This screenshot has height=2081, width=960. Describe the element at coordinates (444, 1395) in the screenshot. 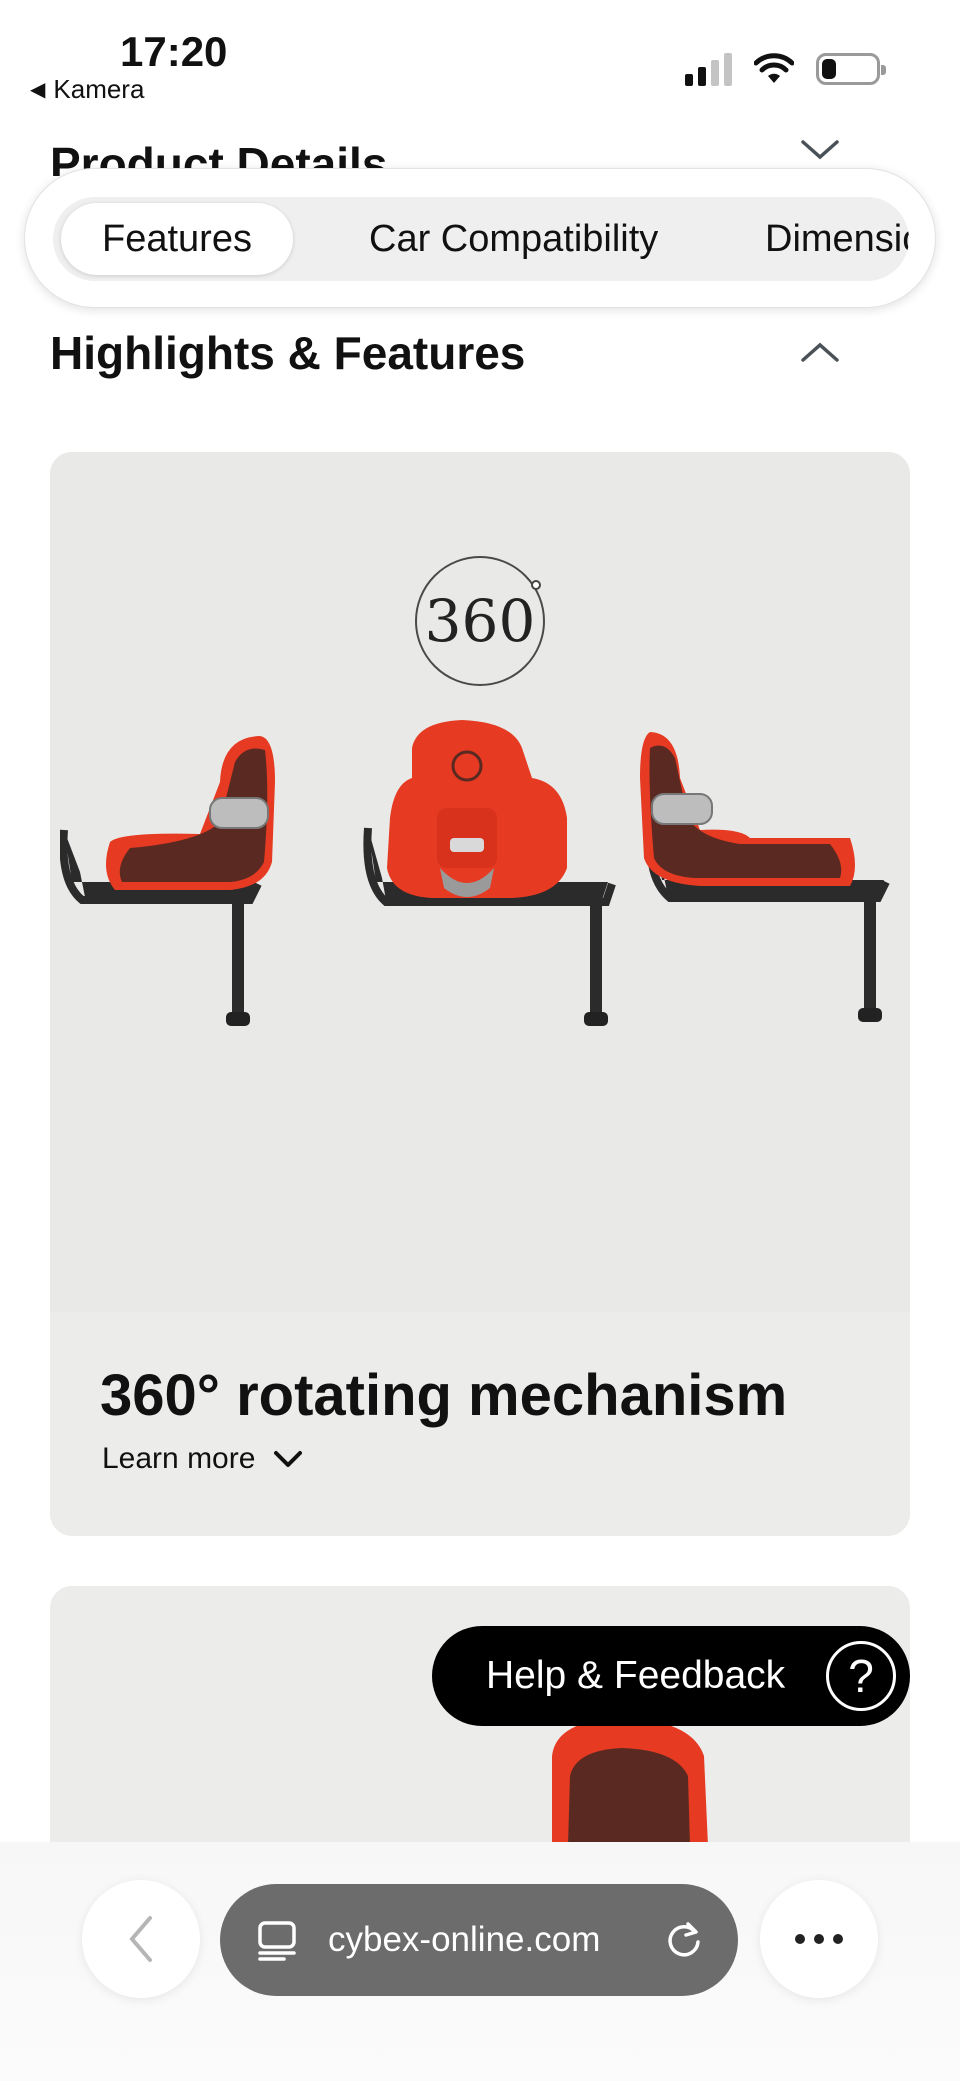

I see `feature-title: 360° rotating mechanism` at that location.